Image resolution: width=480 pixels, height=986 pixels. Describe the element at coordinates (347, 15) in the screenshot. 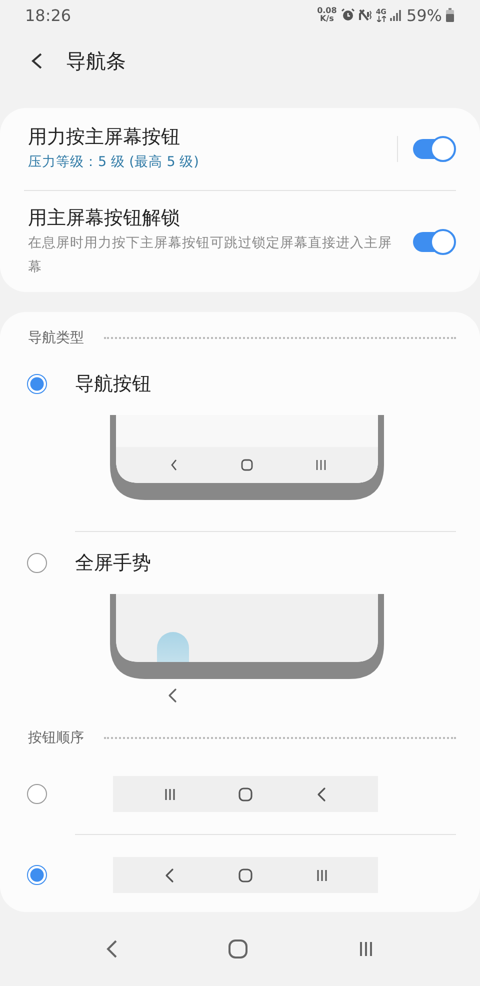

I see `alarm-icon` at that location.